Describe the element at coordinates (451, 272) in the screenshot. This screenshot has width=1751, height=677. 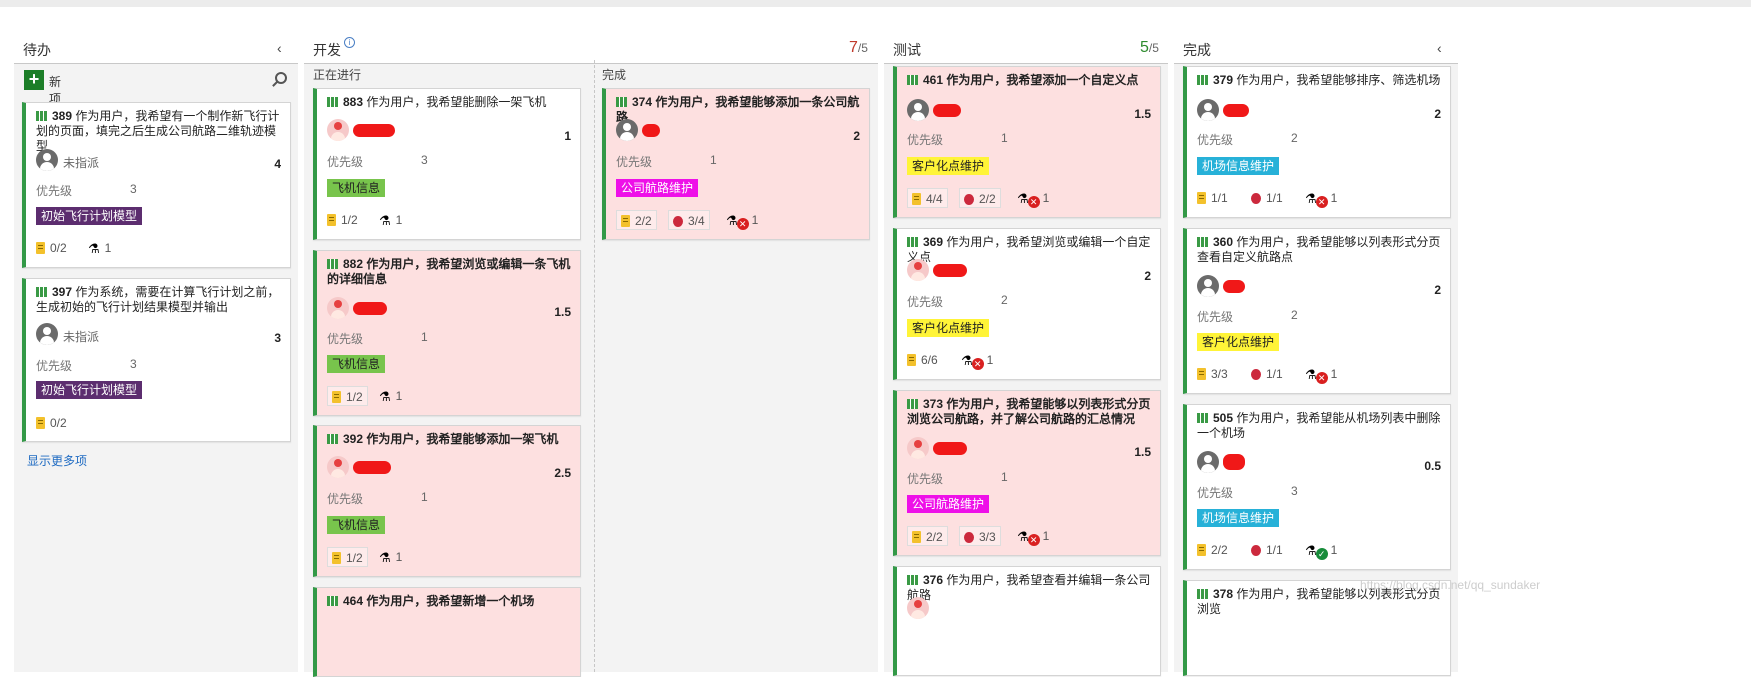
I see `card-title: 882 作为用户，我希望浏览或编辑一条飞机的详细信息` at that location.